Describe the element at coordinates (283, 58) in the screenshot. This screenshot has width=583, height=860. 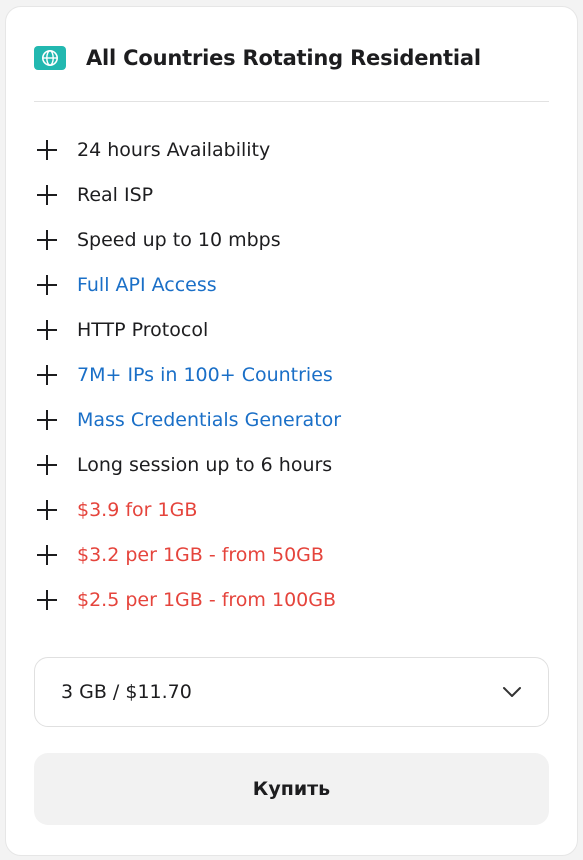
I see `card-title: All Countries Rotating Residential` at that location.